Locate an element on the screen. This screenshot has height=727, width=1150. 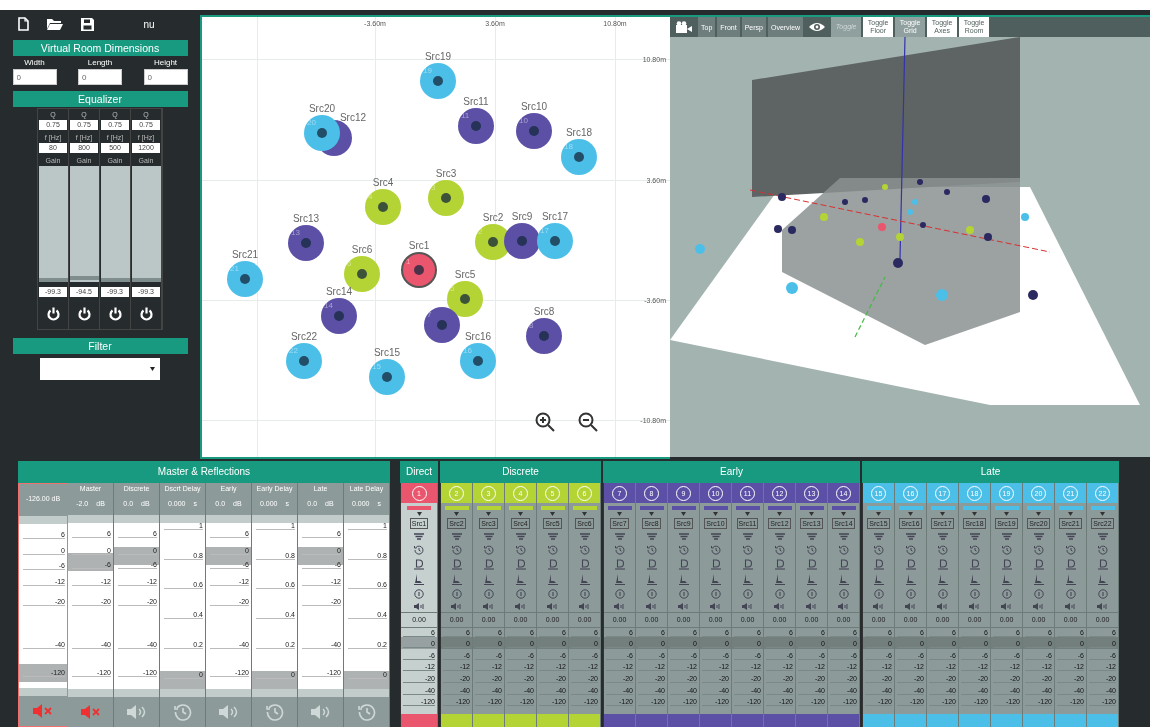
zoom-out-icon is located at coordinates (588, 422).